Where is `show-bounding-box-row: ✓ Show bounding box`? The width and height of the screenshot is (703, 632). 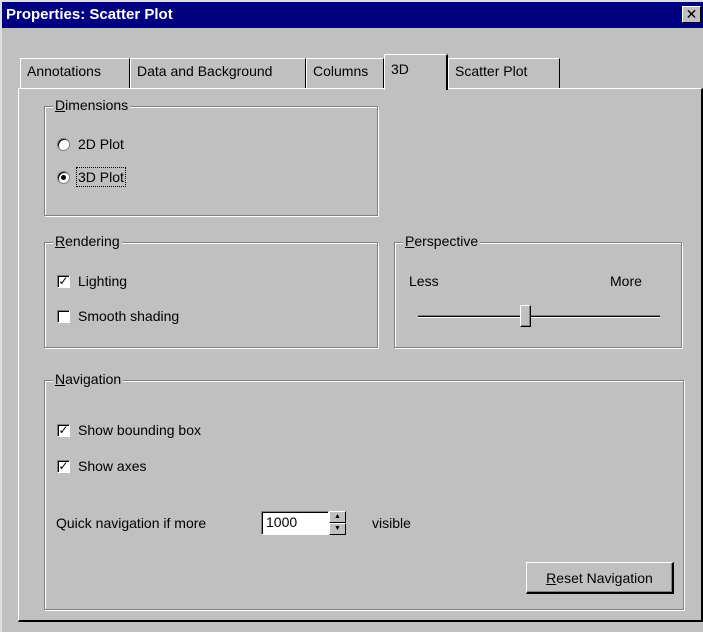 show-bounding-box-row: ✓ Show bounding box is located at coordinates (129, 430).